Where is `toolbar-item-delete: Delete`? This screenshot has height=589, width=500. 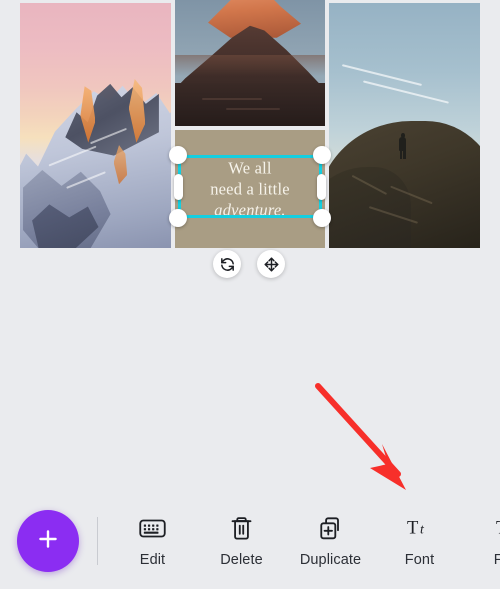
toolbar-item-delete: Delete is located at coordinates (241, 540).